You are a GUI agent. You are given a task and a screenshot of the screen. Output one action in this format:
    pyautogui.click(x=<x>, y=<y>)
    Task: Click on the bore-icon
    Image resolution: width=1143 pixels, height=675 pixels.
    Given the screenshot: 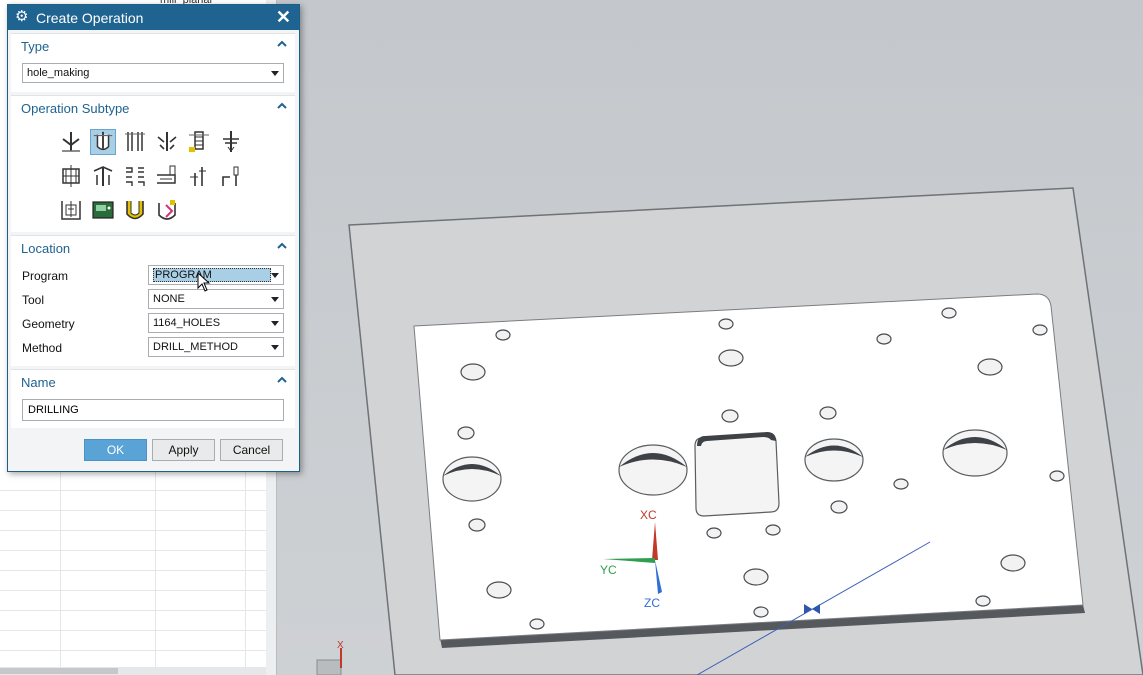 What is the action you would take?
    pyautogui.click(x=135, y=210)
    